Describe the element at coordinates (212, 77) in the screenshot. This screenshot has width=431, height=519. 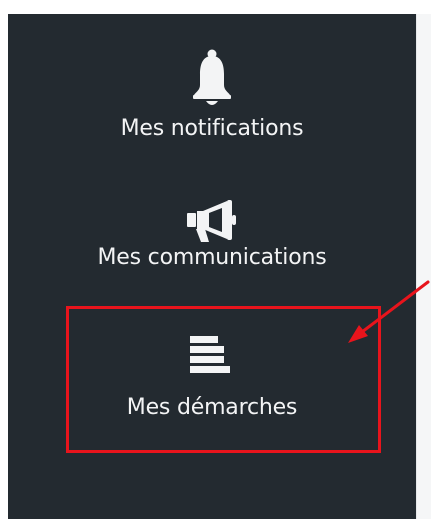
I see `bell-icon` at that location.